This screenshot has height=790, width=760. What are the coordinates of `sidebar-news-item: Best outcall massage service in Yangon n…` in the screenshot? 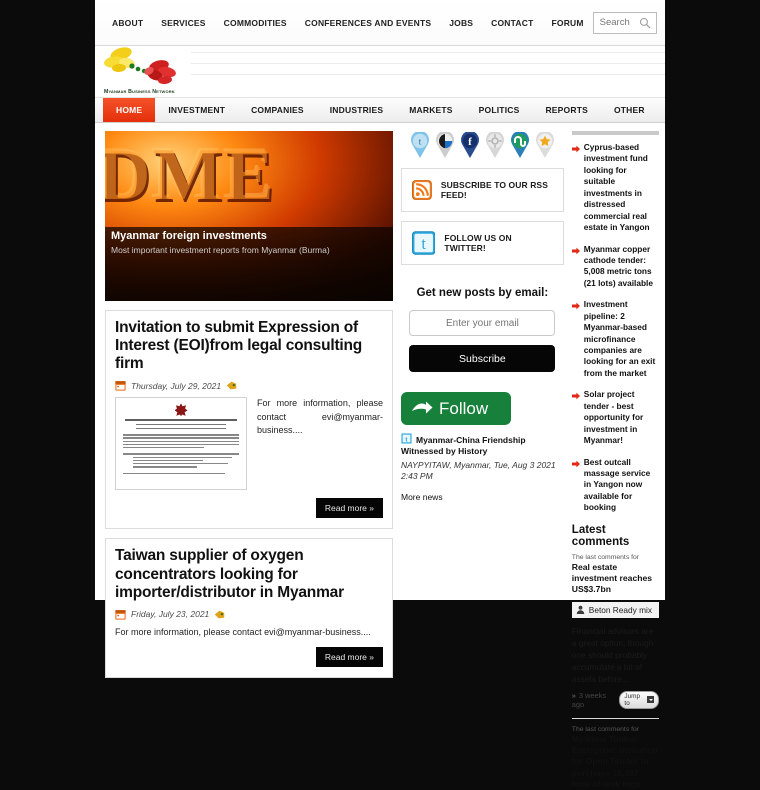 It's located at (615, 485).